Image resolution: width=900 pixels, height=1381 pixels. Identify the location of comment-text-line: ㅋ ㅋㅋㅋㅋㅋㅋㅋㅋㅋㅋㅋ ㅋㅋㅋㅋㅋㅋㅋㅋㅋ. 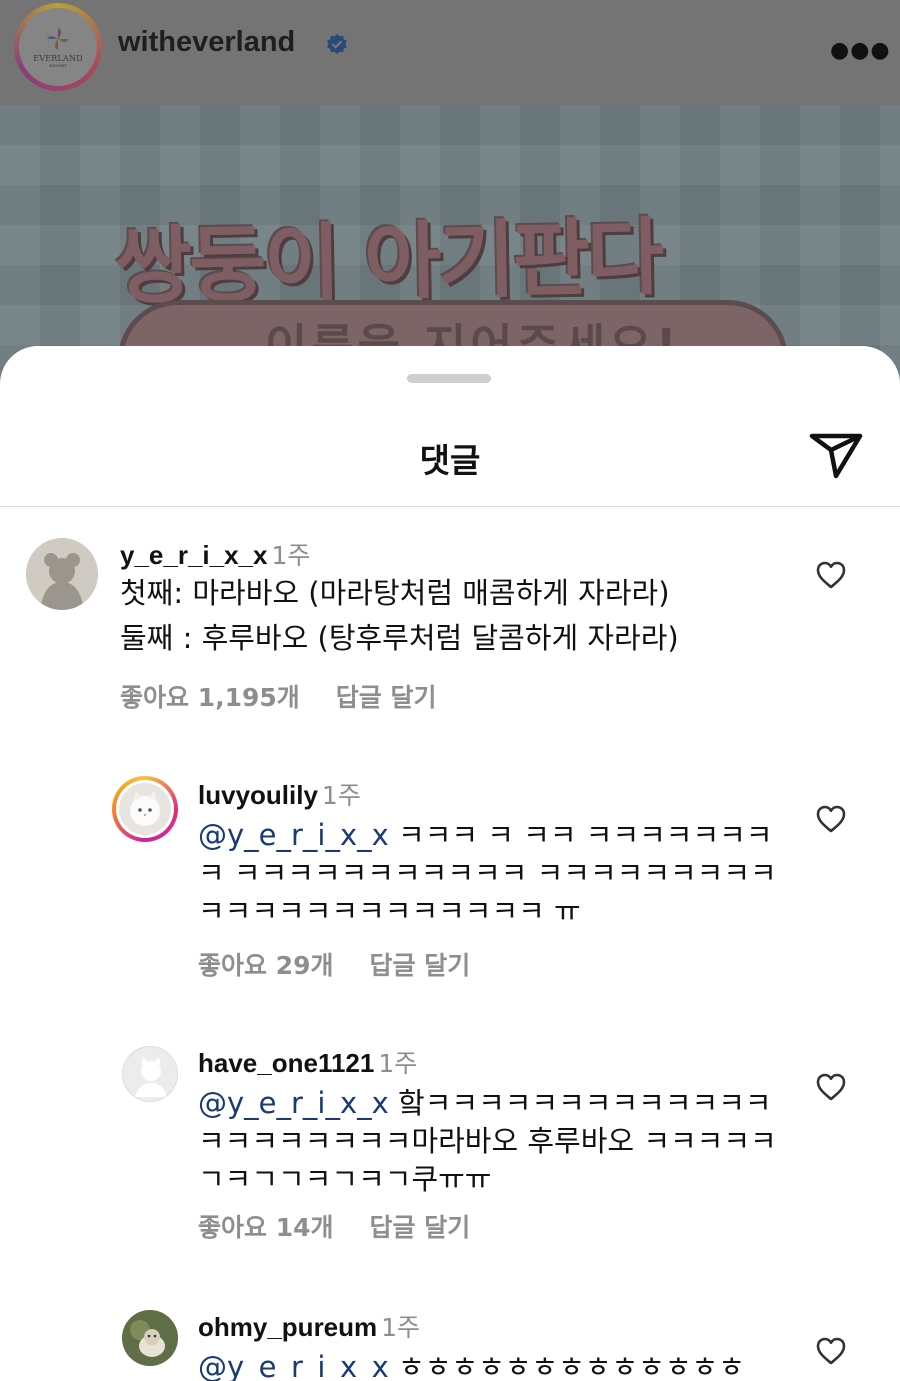
(487, 873).